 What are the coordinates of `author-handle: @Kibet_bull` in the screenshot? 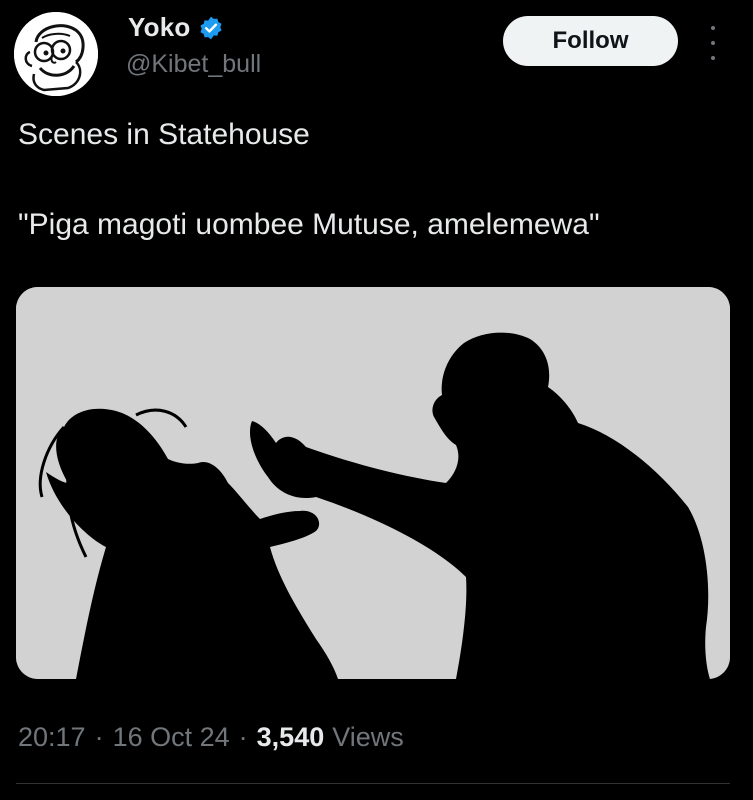 It's located at (193, 64).